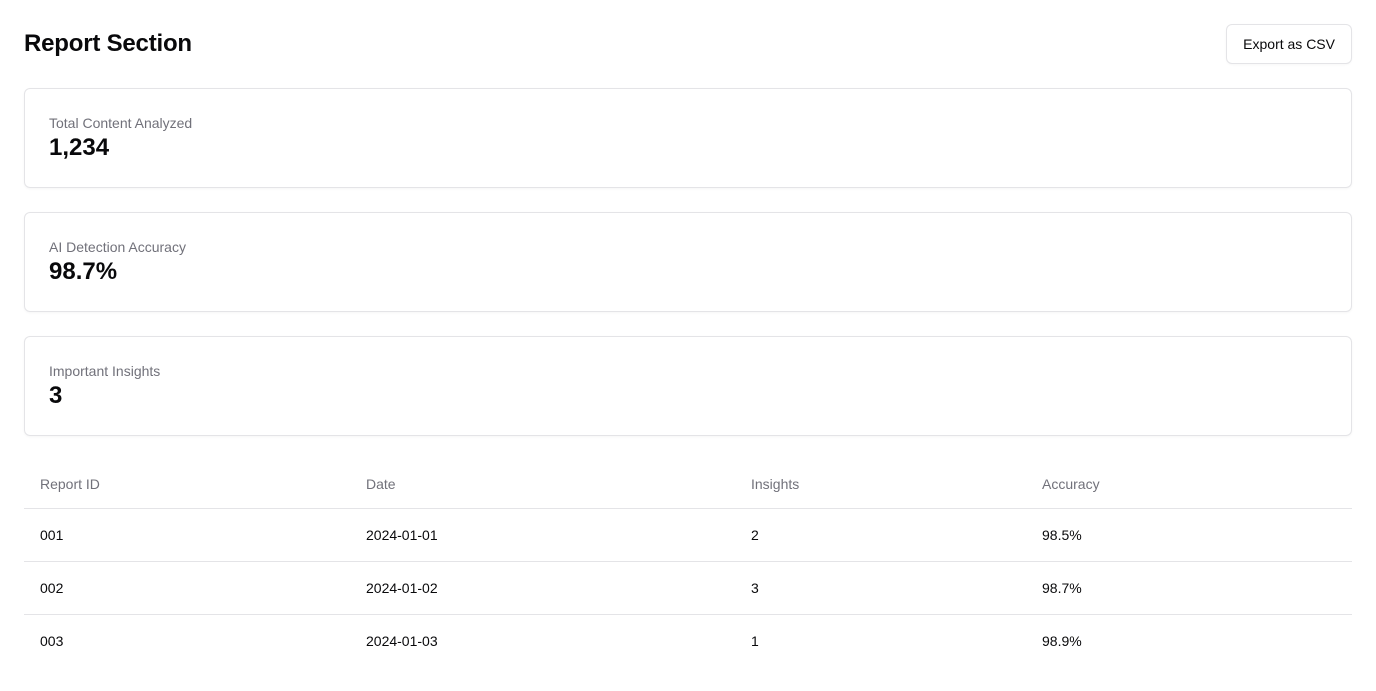  I want to click on column-header-report-id: Report ID, so click(187, 484).